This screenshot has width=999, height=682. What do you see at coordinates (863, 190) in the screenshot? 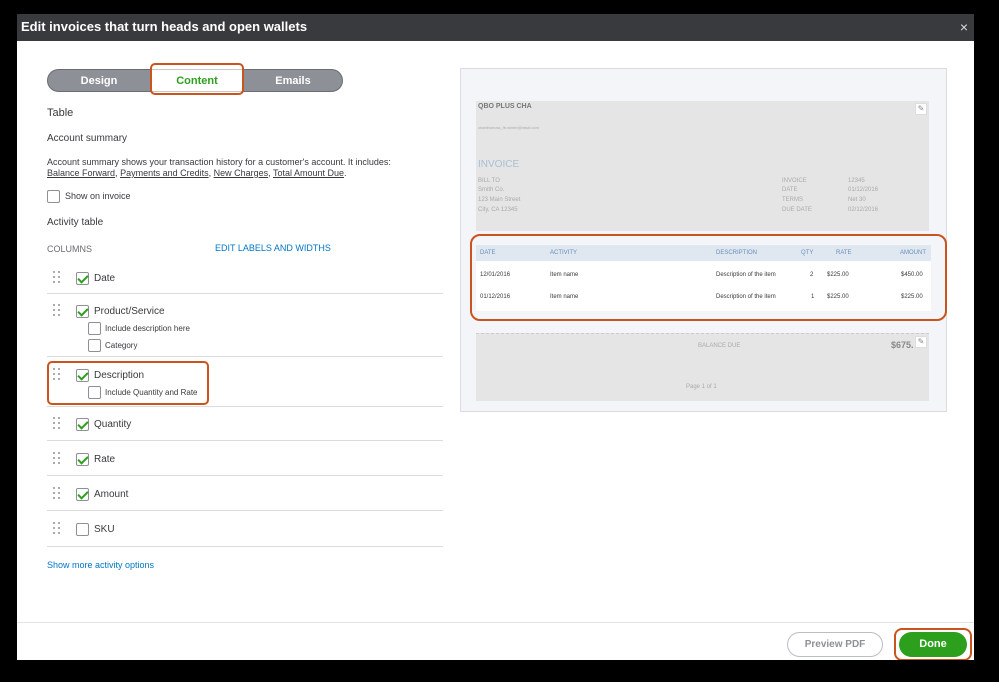
I see `preview-meta-value: 01/12/2016` at bounding box center [863, 190].